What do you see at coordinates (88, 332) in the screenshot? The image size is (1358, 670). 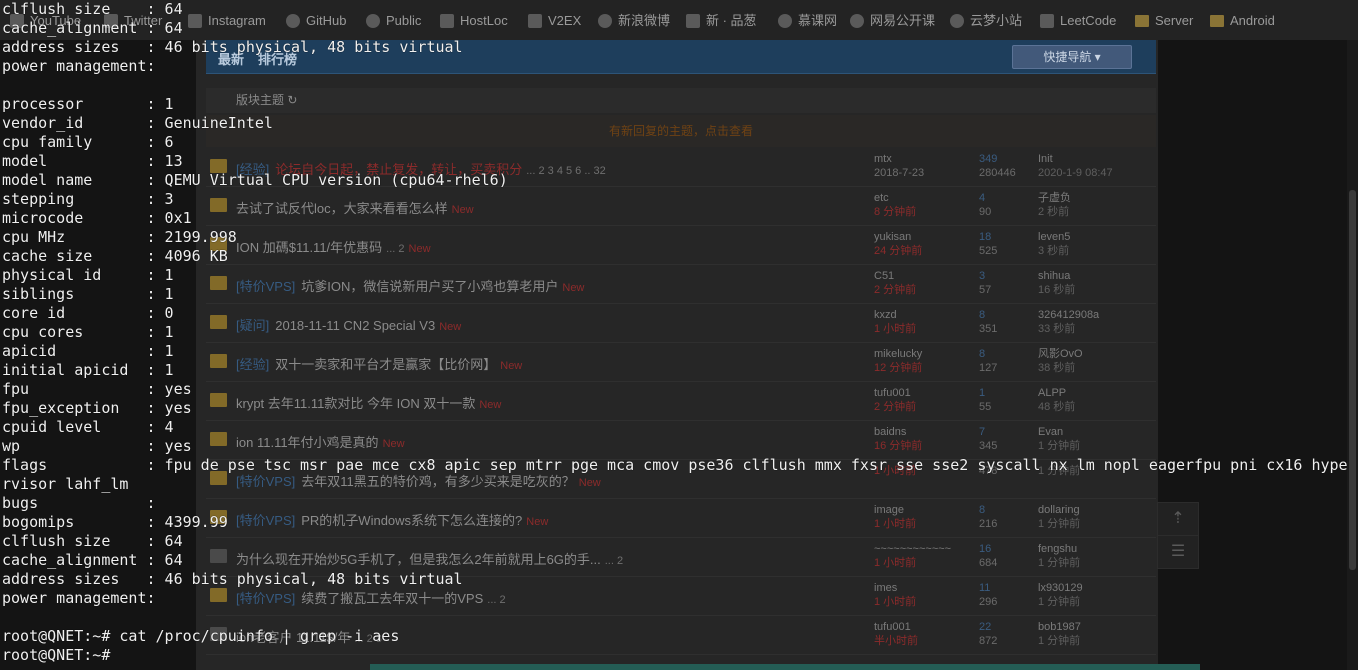 I see `terminal-line: cpu cores : 1` at bounding box center [88, 332].